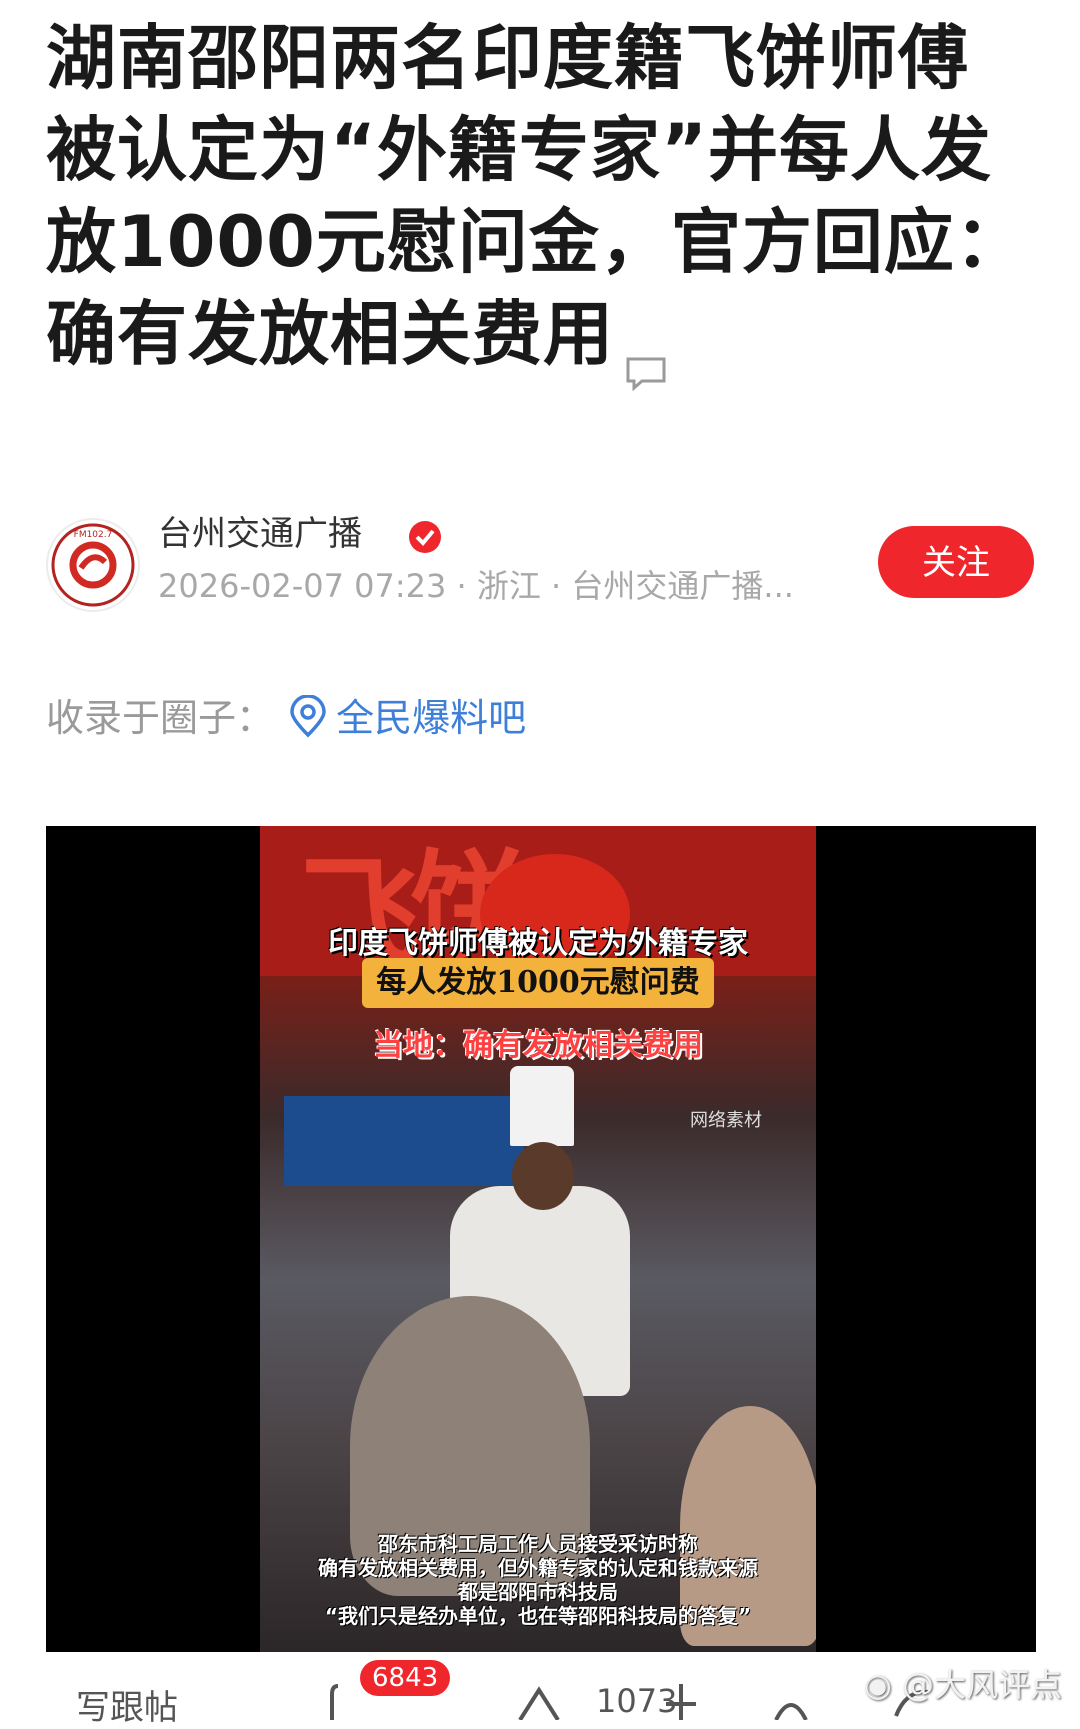 The width and height of the screenshot is (1080, 1729). Describe the element at coordinates (260, 534) in the screenshot. I see `author-name: 台州交通广播` at that location.